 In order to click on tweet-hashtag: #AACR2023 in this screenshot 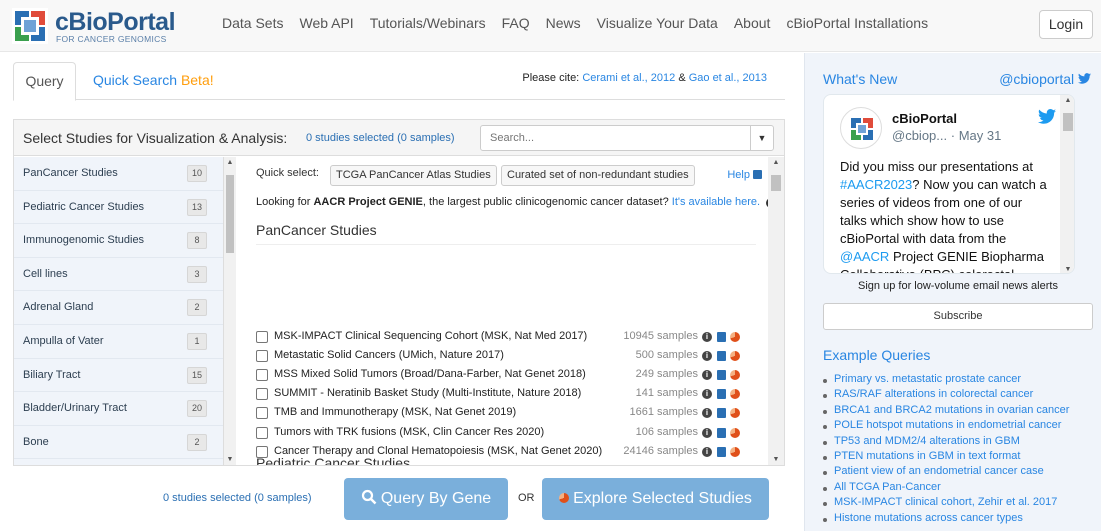, I will do `click(876, 184)`.